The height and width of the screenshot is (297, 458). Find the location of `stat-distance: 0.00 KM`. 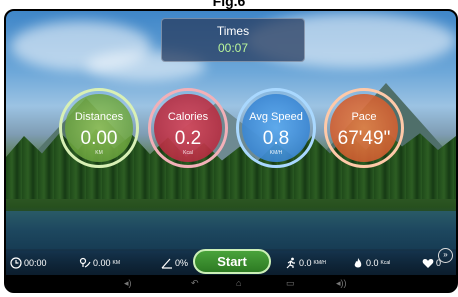

stat-distance: 0.00 KM is located at coordinates (99, 263).